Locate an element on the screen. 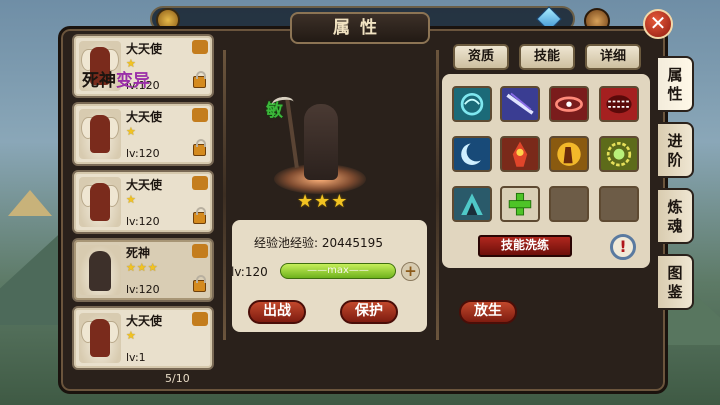 This screenshot has width=720, height=405. hero-name-suffix: 变异 is located at coordinates (133, 81).